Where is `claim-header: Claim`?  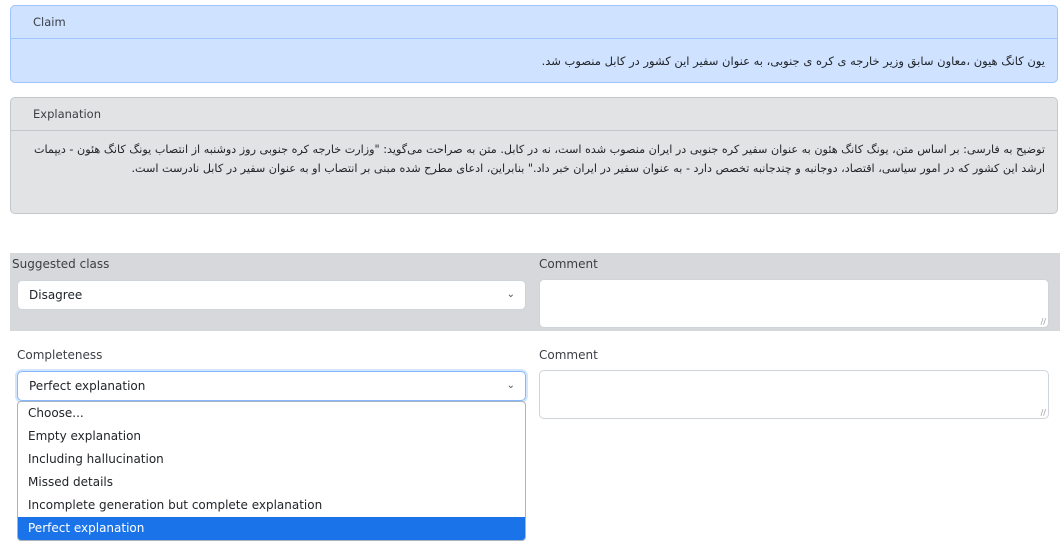 claim-header: Claim is located at coordinates (534, 22).